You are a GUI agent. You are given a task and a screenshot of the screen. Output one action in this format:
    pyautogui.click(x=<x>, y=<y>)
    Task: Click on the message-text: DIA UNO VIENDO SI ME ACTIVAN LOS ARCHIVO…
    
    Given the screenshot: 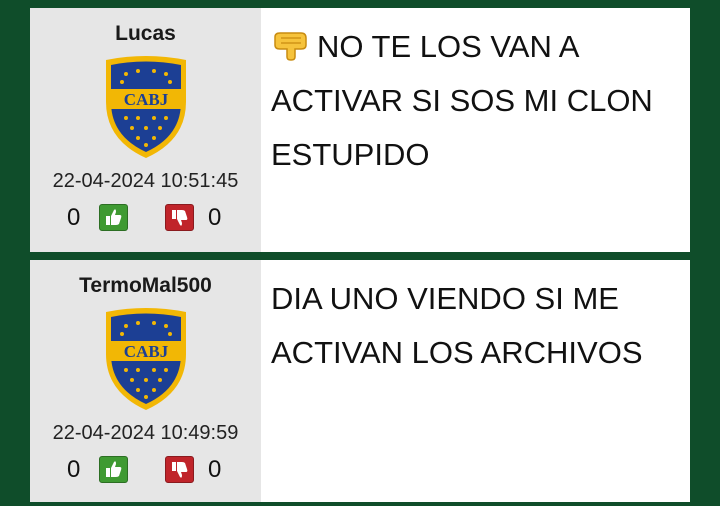 What is the action you would take?
    pyautogui.click(x=457, y=325)
    